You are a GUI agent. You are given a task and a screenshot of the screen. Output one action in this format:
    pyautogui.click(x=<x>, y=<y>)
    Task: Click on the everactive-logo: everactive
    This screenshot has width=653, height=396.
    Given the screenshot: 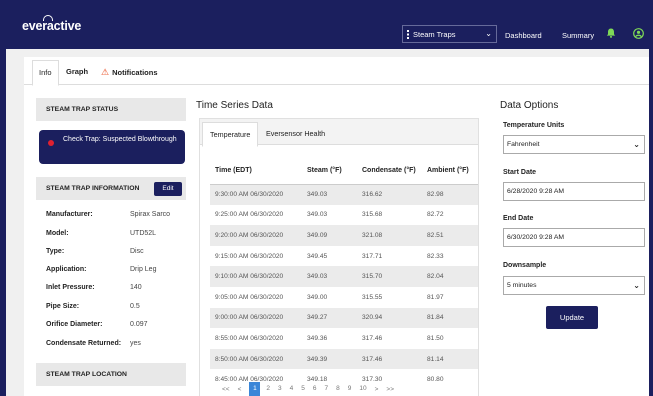 What is the action you would take?
    pyautogui.click(x=51, y=26)
    